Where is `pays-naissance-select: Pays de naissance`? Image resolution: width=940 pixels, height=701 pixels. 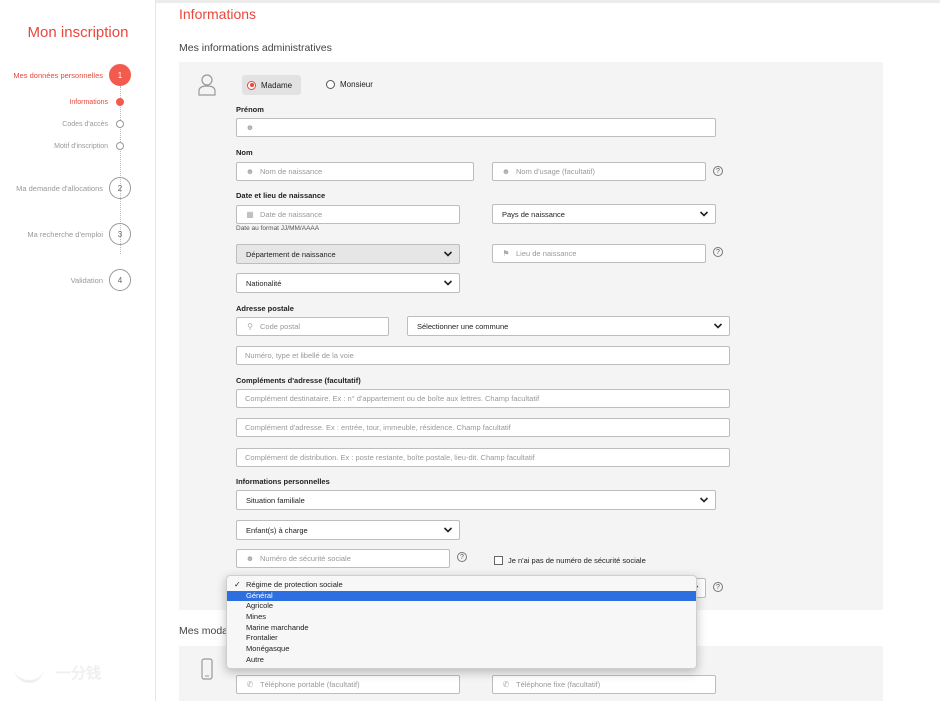 pays-naissance-select: Pays de naissance is located at coordinates (604, 214).